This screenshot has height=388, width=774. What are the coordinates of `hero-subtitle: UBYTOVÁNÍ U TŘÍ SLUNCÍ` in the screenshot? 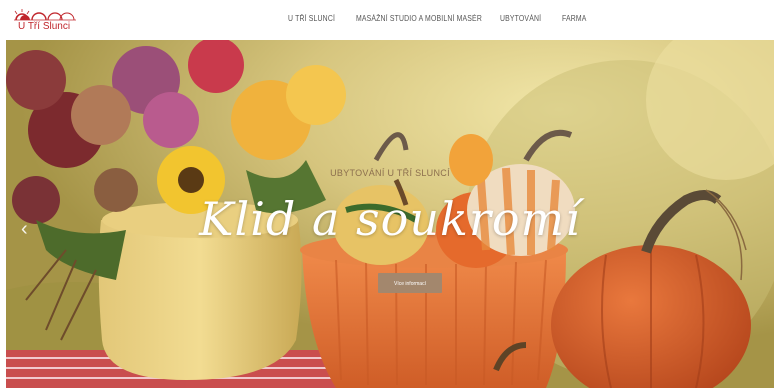 It's located at (390, 173).